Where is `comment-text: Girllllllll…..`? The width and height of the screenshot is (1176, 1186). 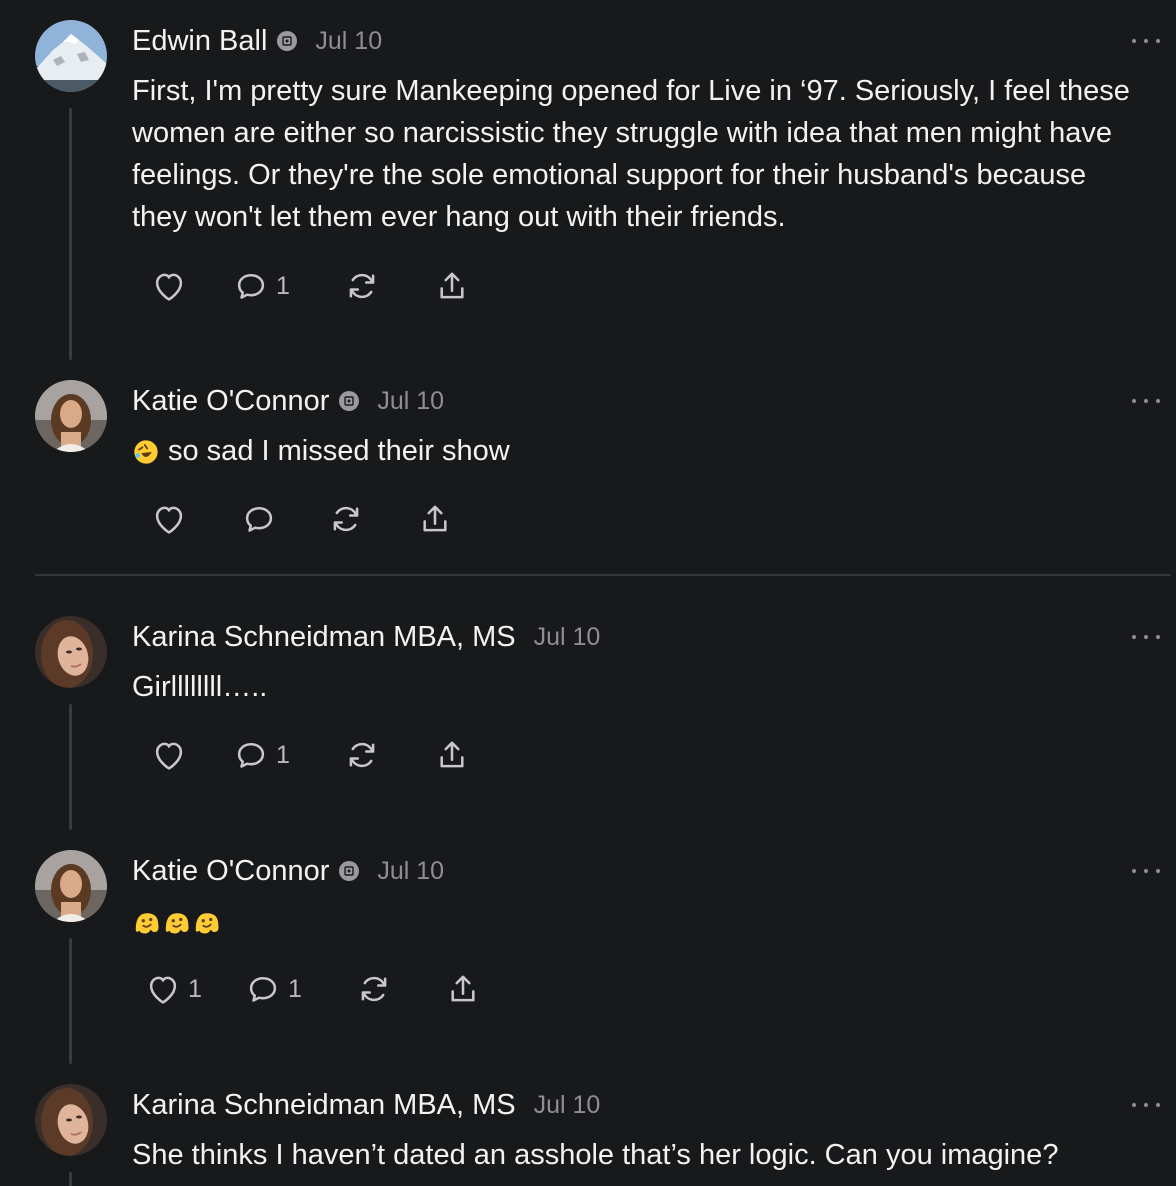
comment-text: Girllllllll….. is located at coordinates (200, 687).